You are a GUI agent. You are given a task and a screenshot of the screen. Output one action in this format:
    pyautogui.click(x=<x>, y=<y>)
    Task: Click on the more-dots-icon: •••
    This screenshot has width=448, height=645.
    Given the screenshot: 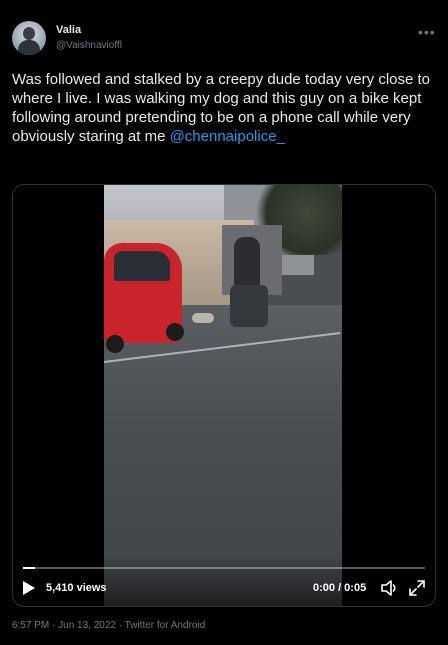 What is the action you would take?
    pyautogui.click(x=427, y=32)
    